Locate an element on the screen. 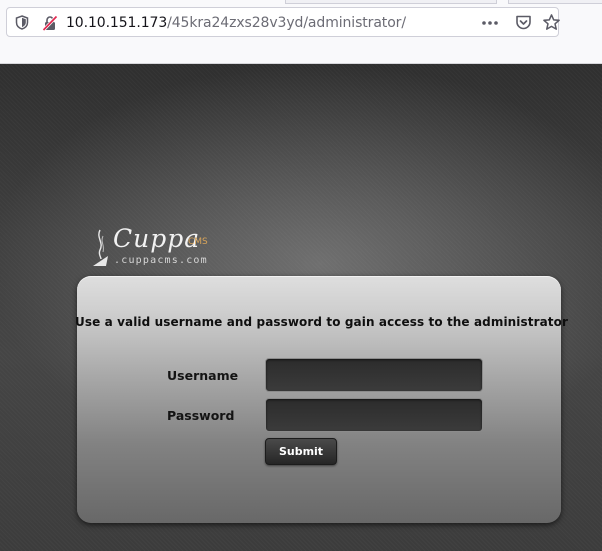  username-label: Username is located at coordinates (203, 375).